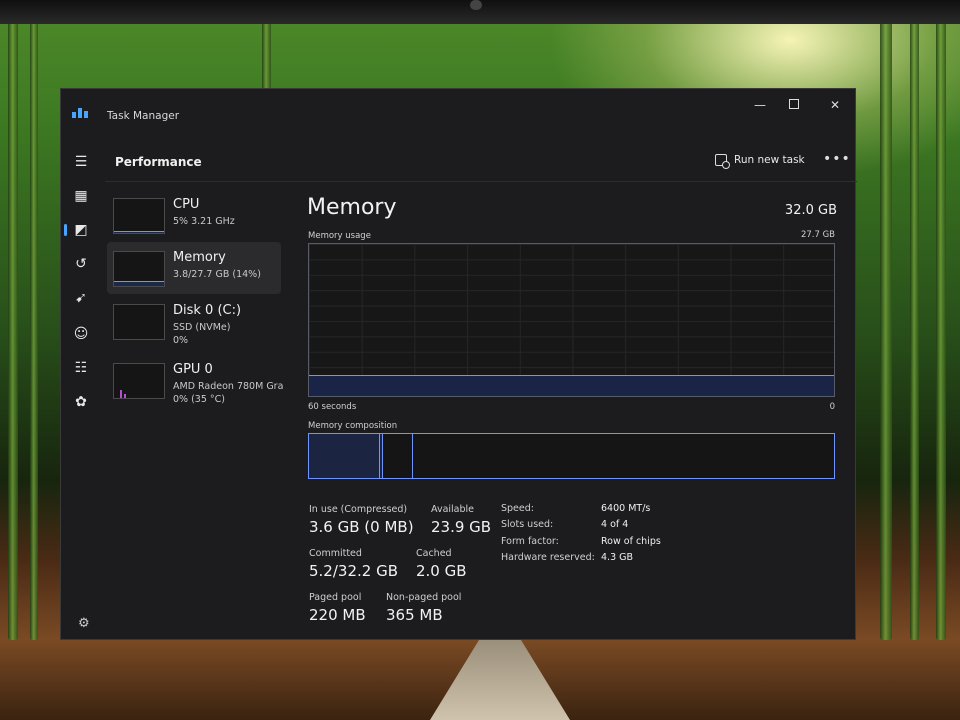 The image size is (960, 720). What do you see at coordinates (339, 236) in the screenshot?
I see `memory-usage-label: Memory usage` at bounding box center [339, 236].